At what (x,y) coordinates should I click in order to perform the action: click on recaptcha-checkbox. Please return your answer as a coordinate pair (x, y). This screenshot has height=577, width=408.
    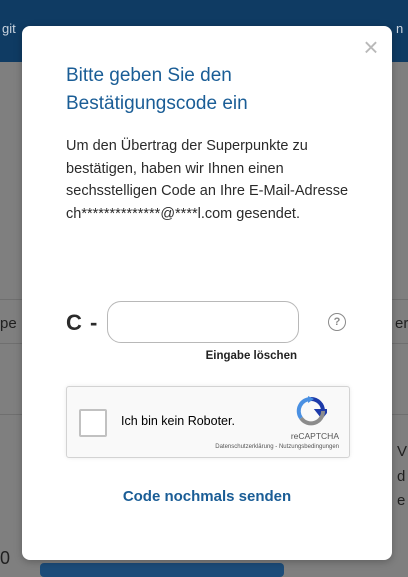
    Looking at the image, I should click on (93, 423).